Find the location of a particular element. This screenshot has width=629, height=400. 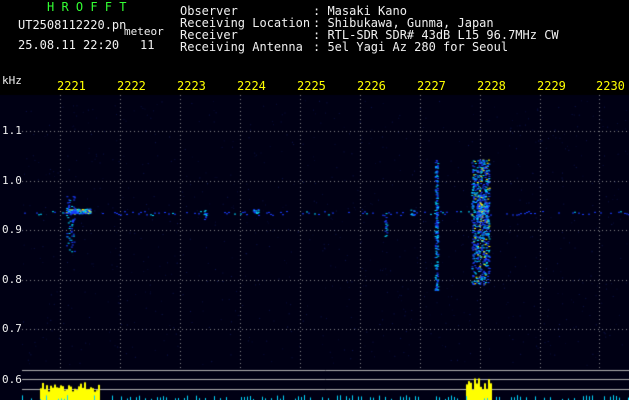

time-tick: 2222 is located at coordinates (131, 86).